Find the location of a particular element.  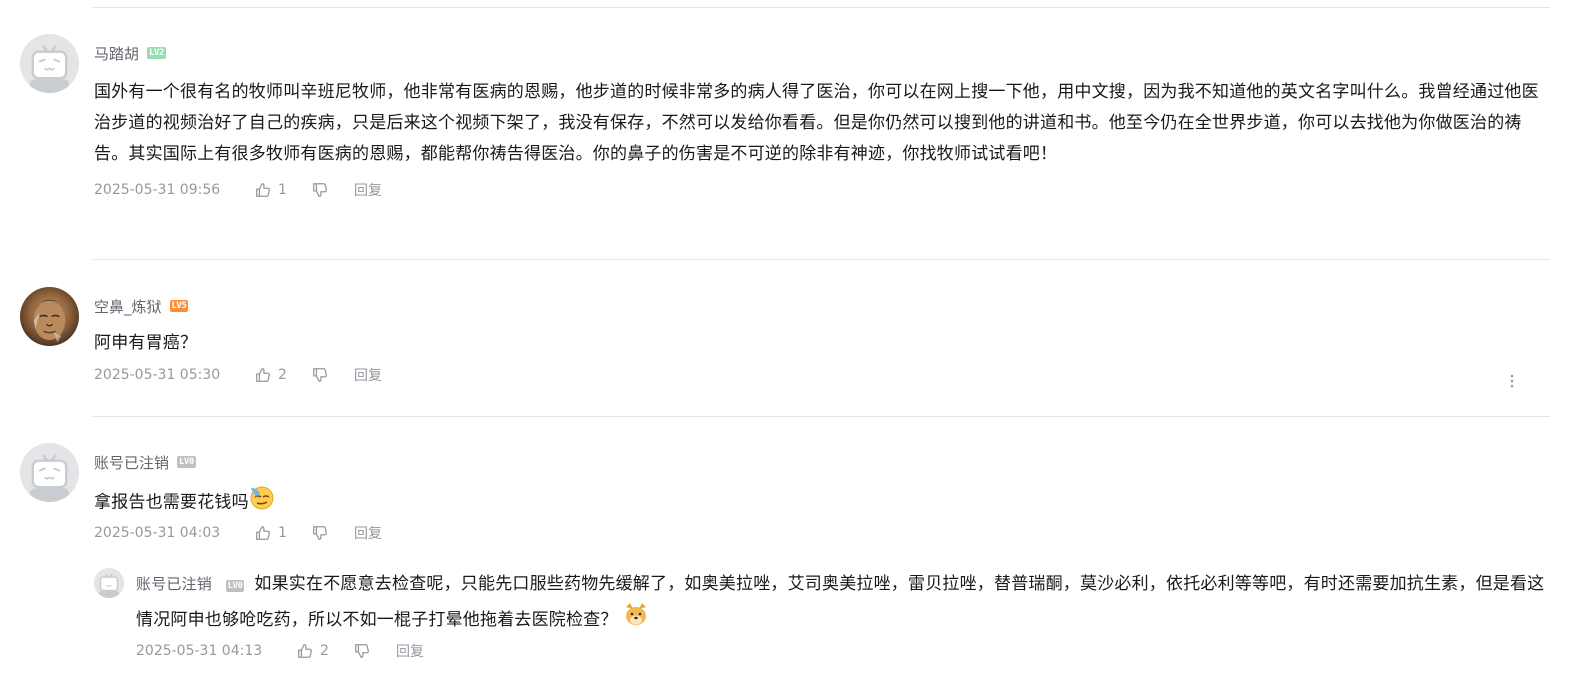

avatar-buddha is located at coordinates (49, 316).